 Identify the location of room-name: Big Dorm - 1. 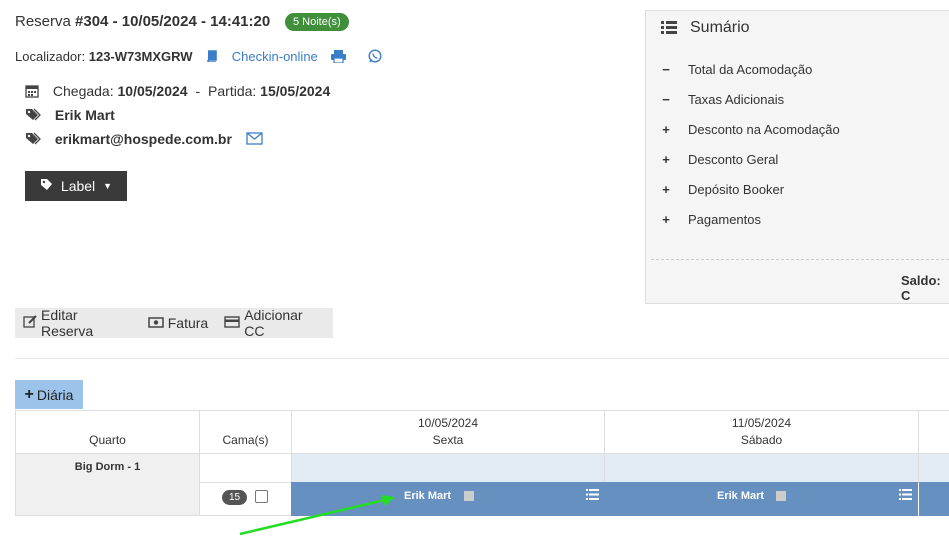
(107, 467).